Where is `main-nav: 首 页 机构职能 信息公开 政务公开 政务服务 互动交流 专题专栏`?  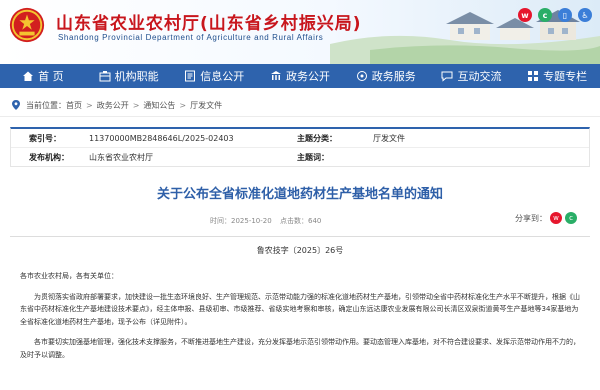 main-nav: 首 页 机构职能 信息公开 政务公开 政务服务 互动交流 专题专栏 is located at coordinates (300, 76).